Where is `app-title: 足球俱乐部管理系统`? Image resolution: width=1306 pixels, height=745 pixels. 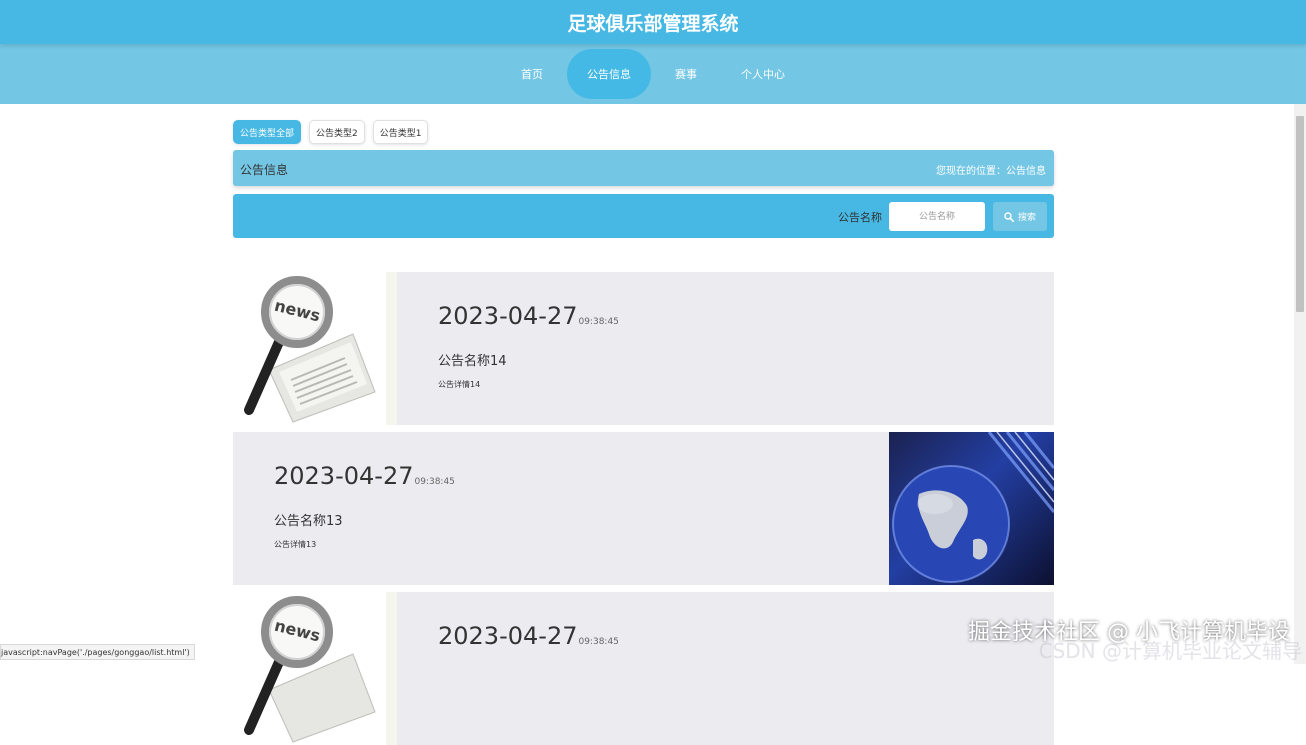 app-title: 足球俱乐部管理系统 is located at coordinates (653, 23).